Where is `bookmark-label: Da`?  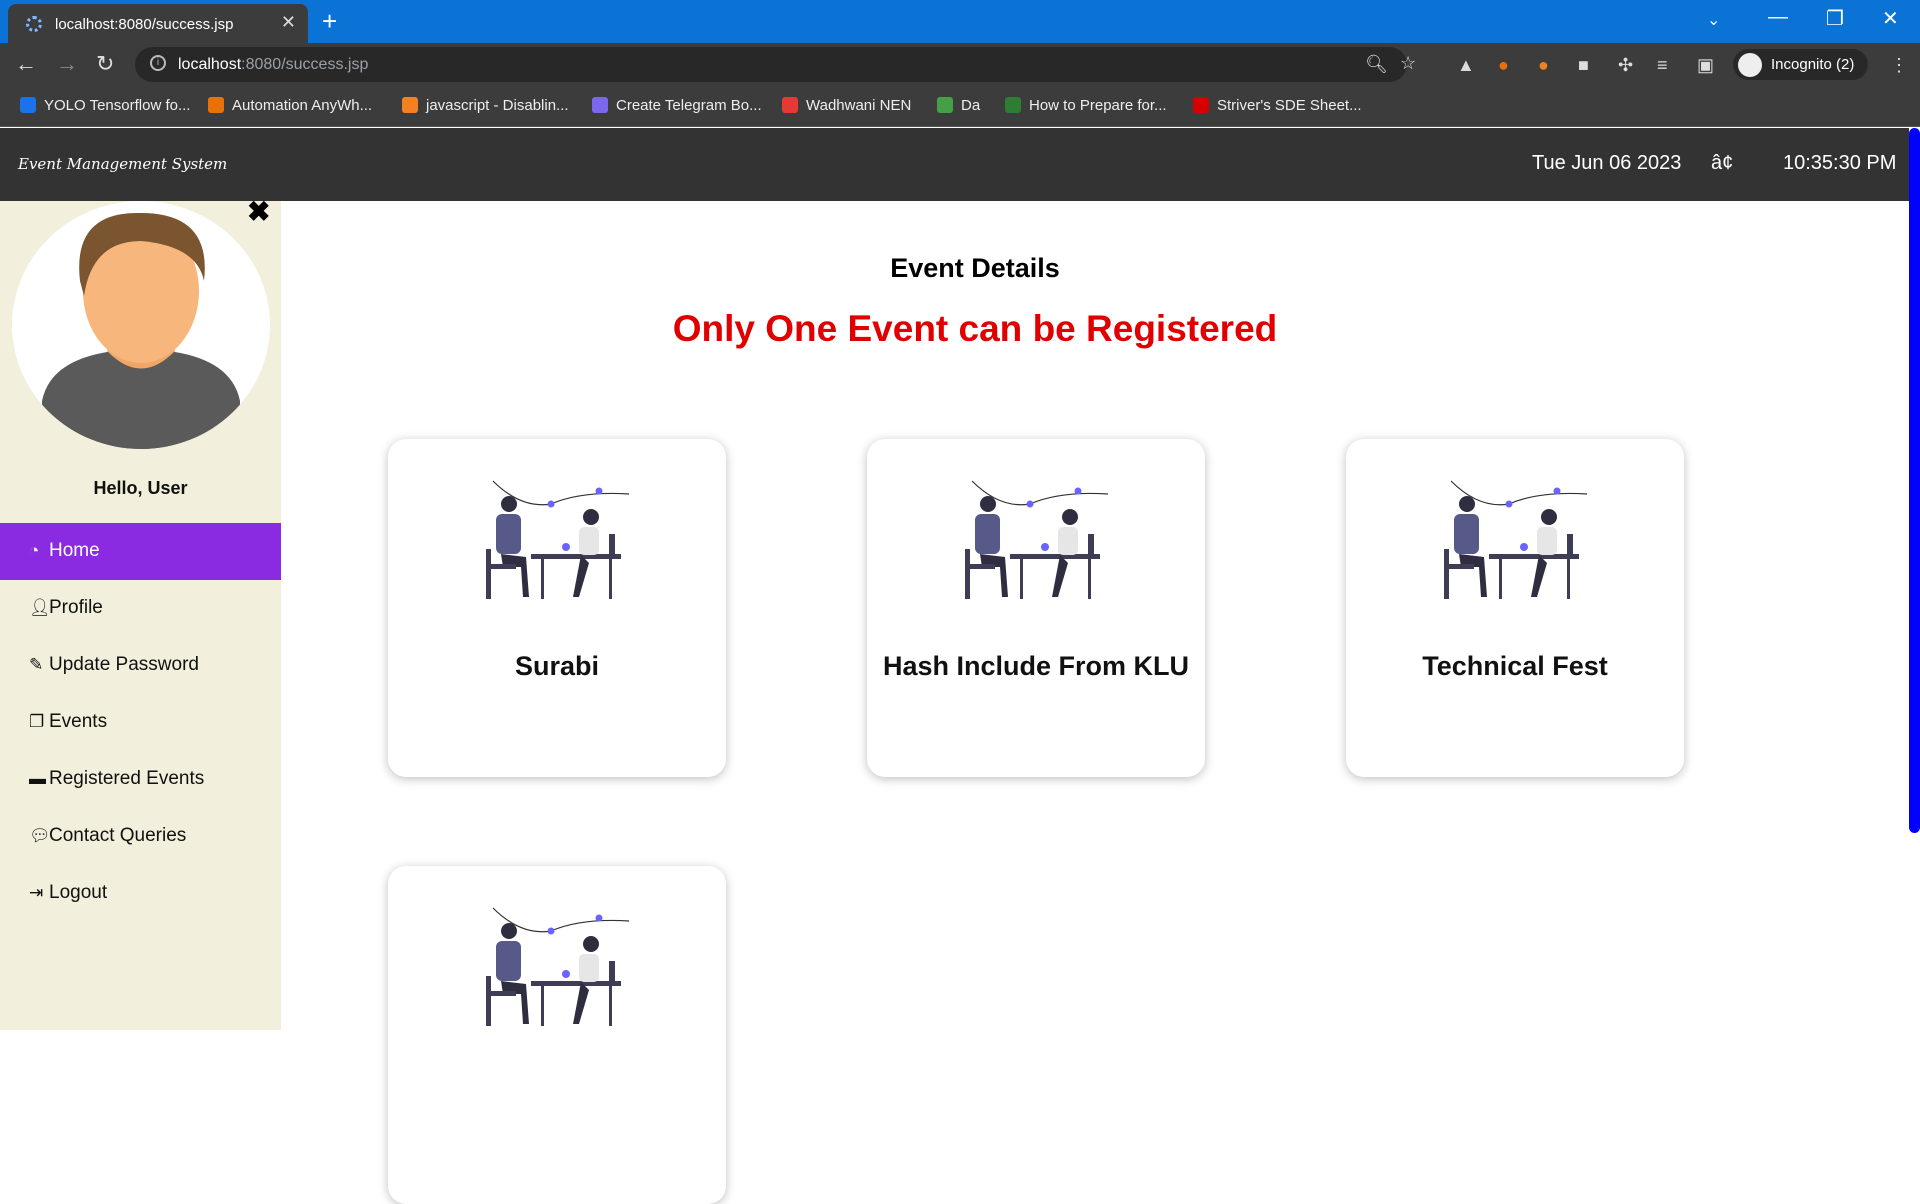
bookmark-label: Da is located at coordinates (971, 105).